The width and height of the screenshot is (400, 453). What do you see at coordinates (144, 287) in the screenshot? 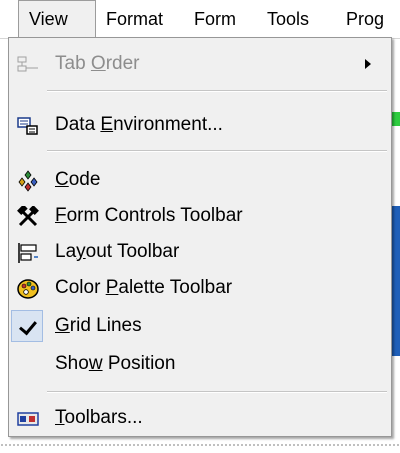
I see `menu-item-color-palette-toolbar-label: Color Palette Toolbar` at bounding box center [144, 287].